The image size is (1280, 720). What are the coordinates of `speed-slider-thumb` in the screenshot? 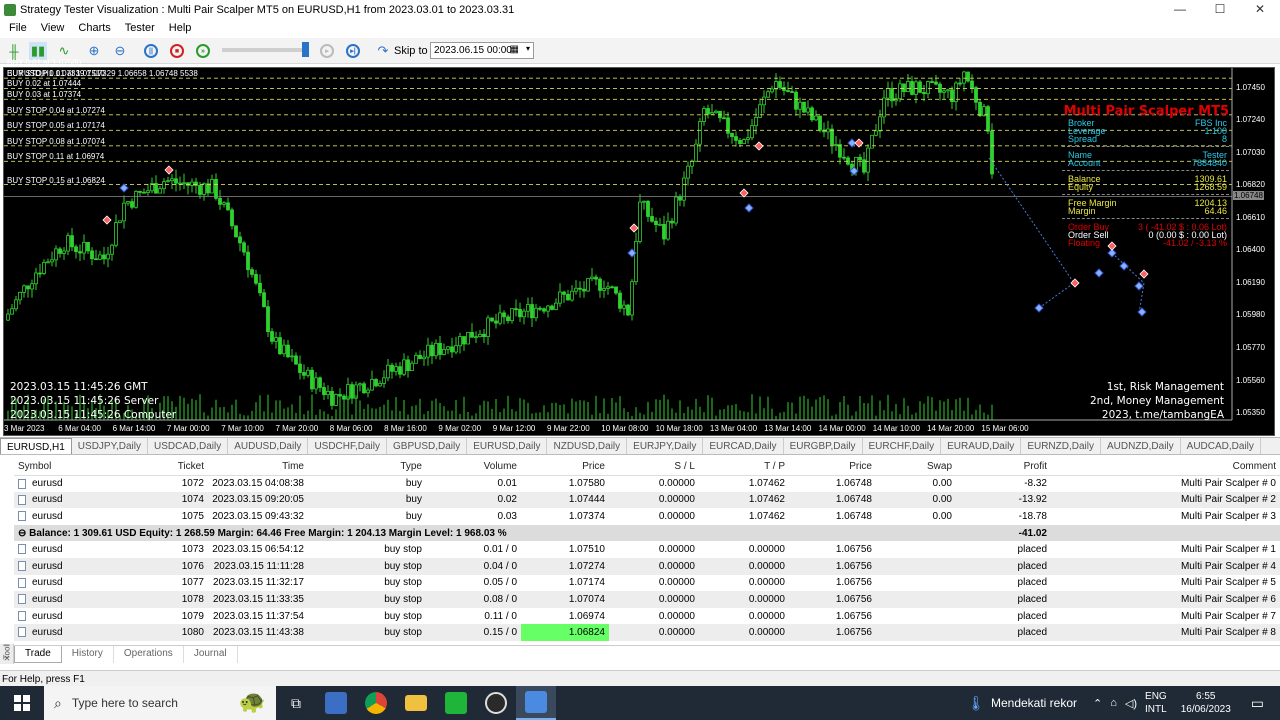 It's located at (305, 49).